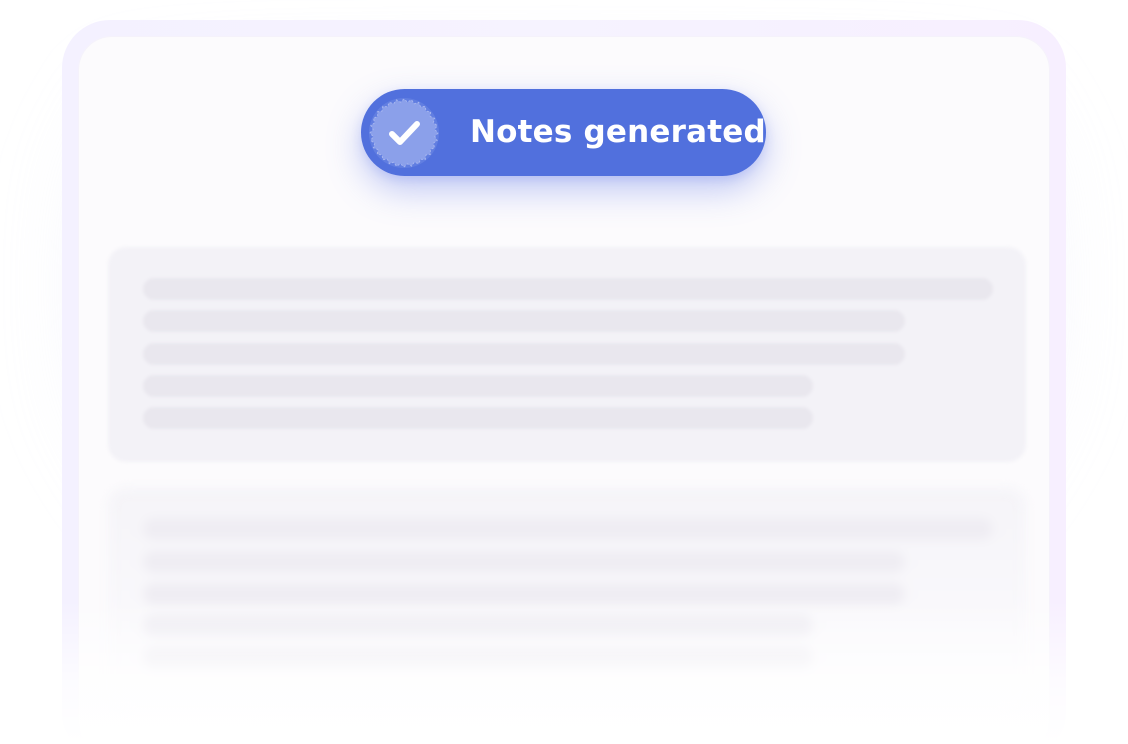 The image size is (1128, 744). I want to click on check-badge-icon, so click(404, 133).